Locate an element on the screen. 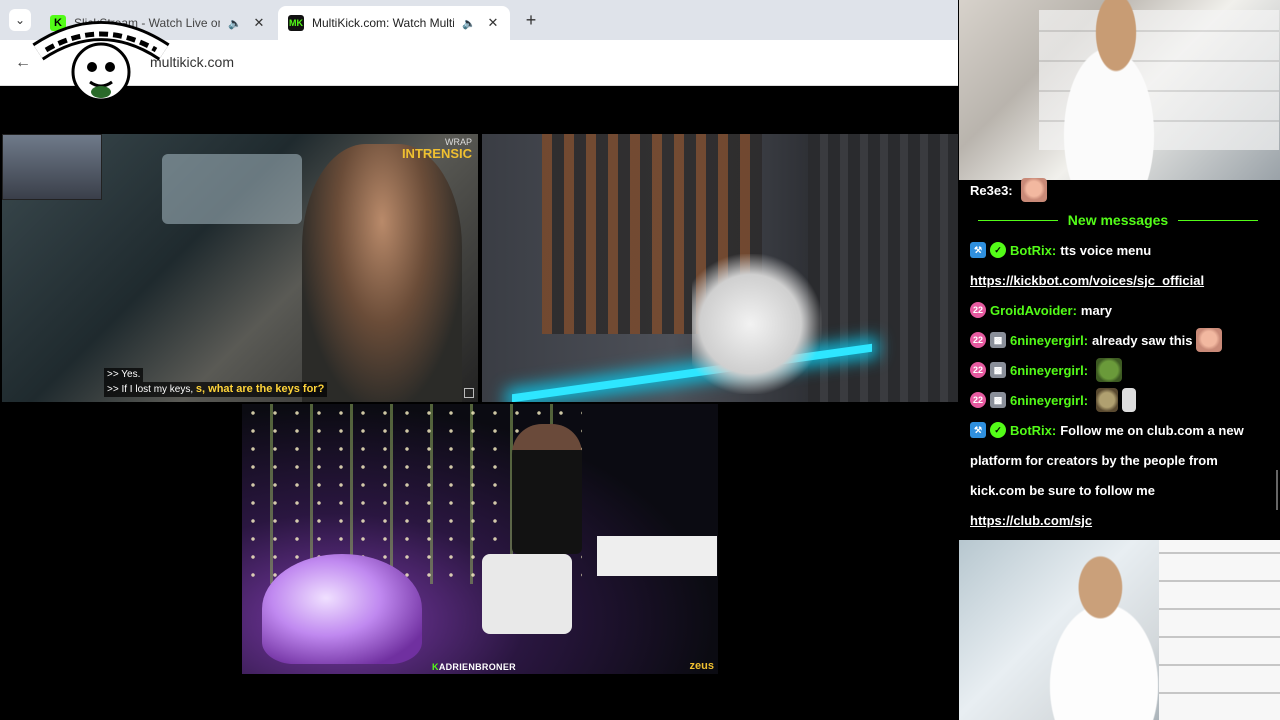 The width and height of the screenshot is (1280, 720). chat-message-continuation: kick.com be sure to follow me is located at coordinates (1062, 490).